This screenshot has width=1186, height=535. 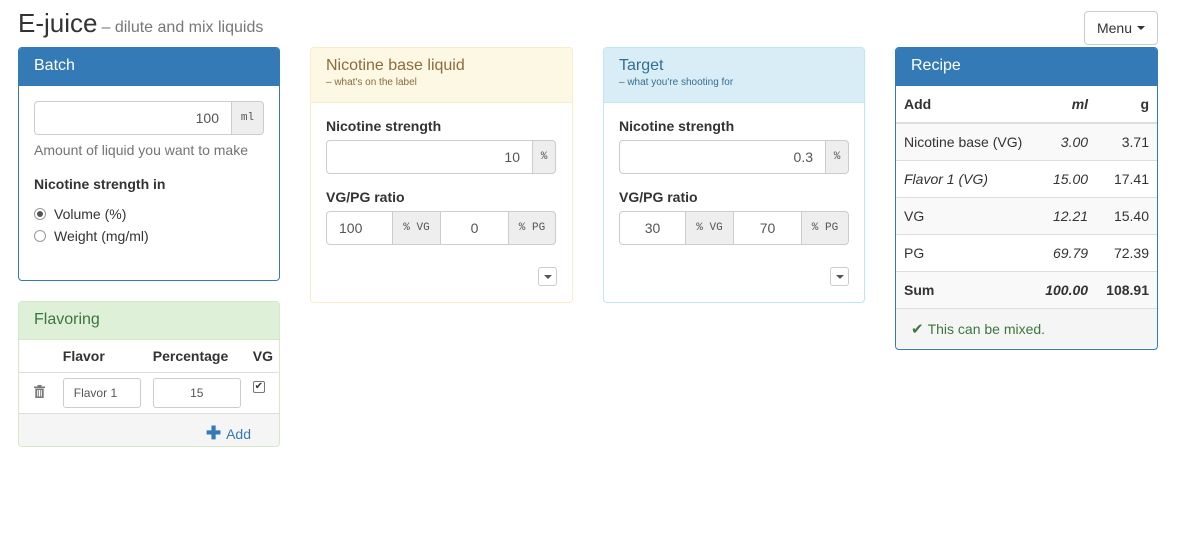 I want to click on target-options-dropdown, so click(x=839, y=276).